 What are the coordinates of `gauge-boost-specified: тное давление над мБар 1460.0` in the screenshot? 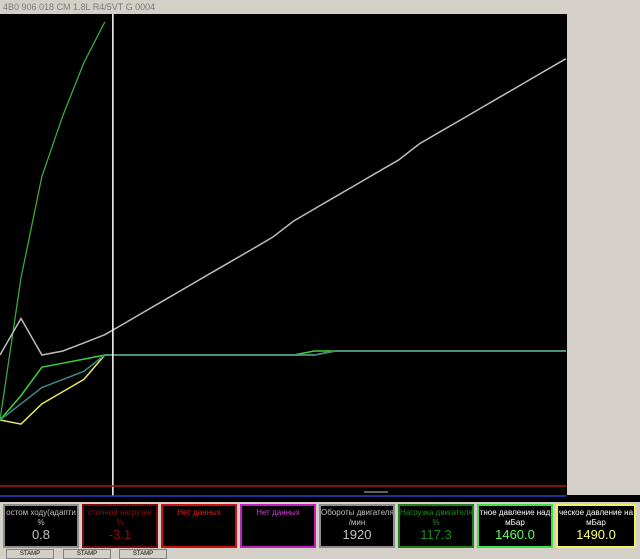 It's located at (515, 526).